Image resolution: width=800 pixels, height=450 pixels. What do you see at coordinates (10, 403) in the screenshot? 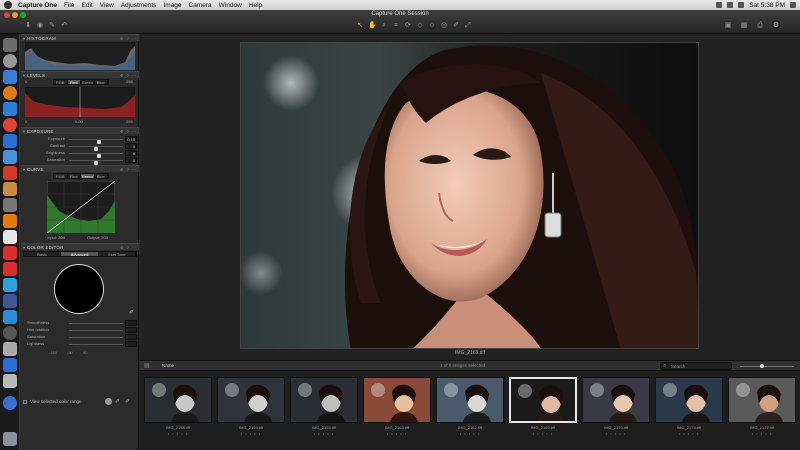
I see `downloads-dock-icon` at bounding box center [10, 403].